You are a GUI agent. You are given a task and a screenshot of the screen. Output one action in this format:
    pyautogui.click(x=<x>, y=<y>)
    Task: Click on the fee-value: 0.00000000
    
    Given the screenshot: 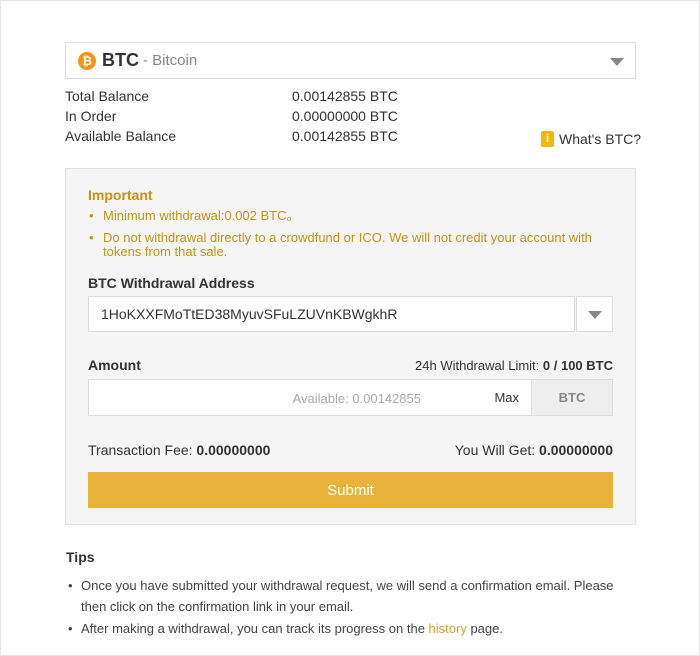 What is the action you would take?
    pyautogui.click(x=233, y=450)
    